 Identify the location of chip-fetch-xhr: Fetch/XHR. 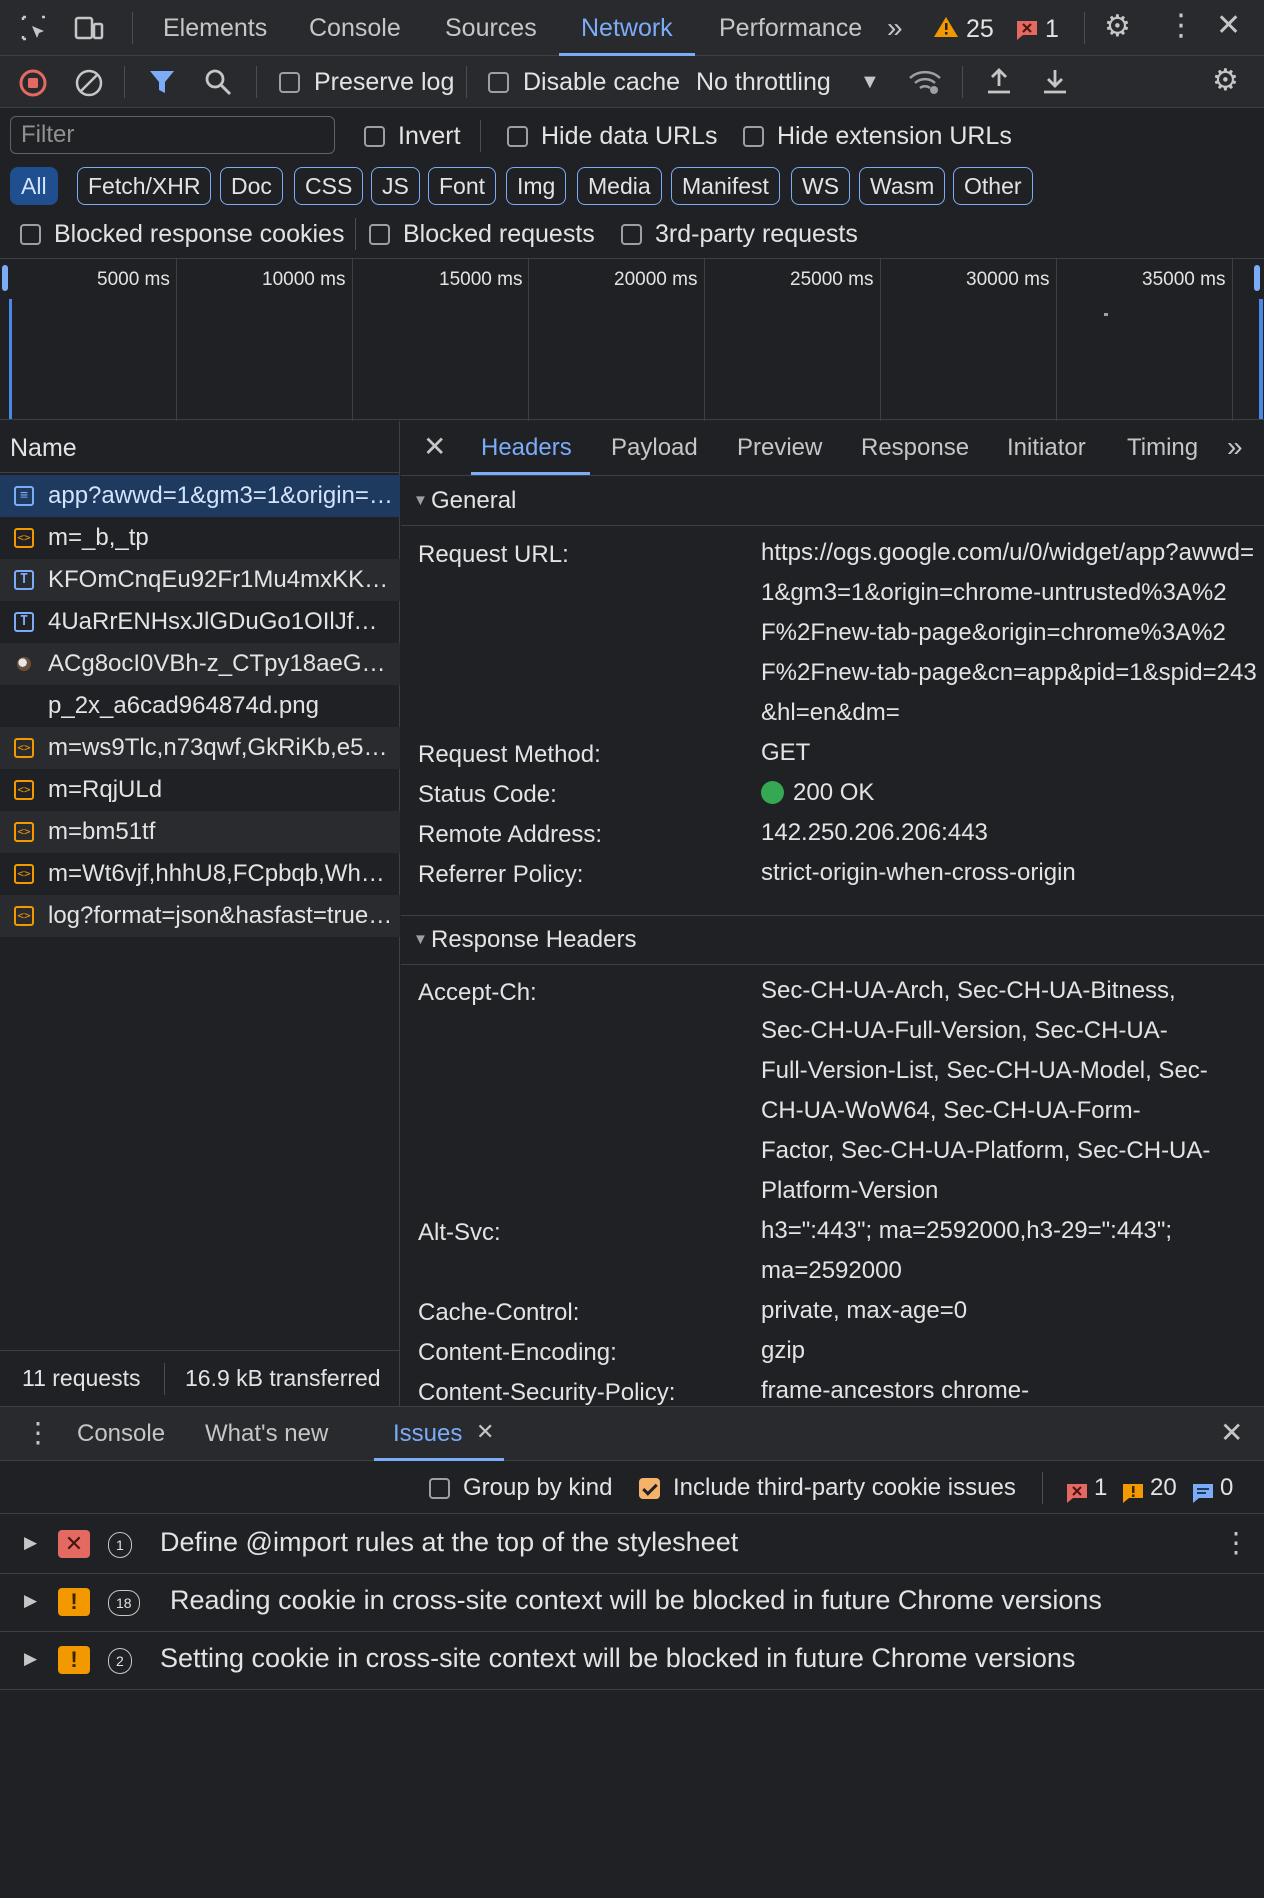
(144, 186).